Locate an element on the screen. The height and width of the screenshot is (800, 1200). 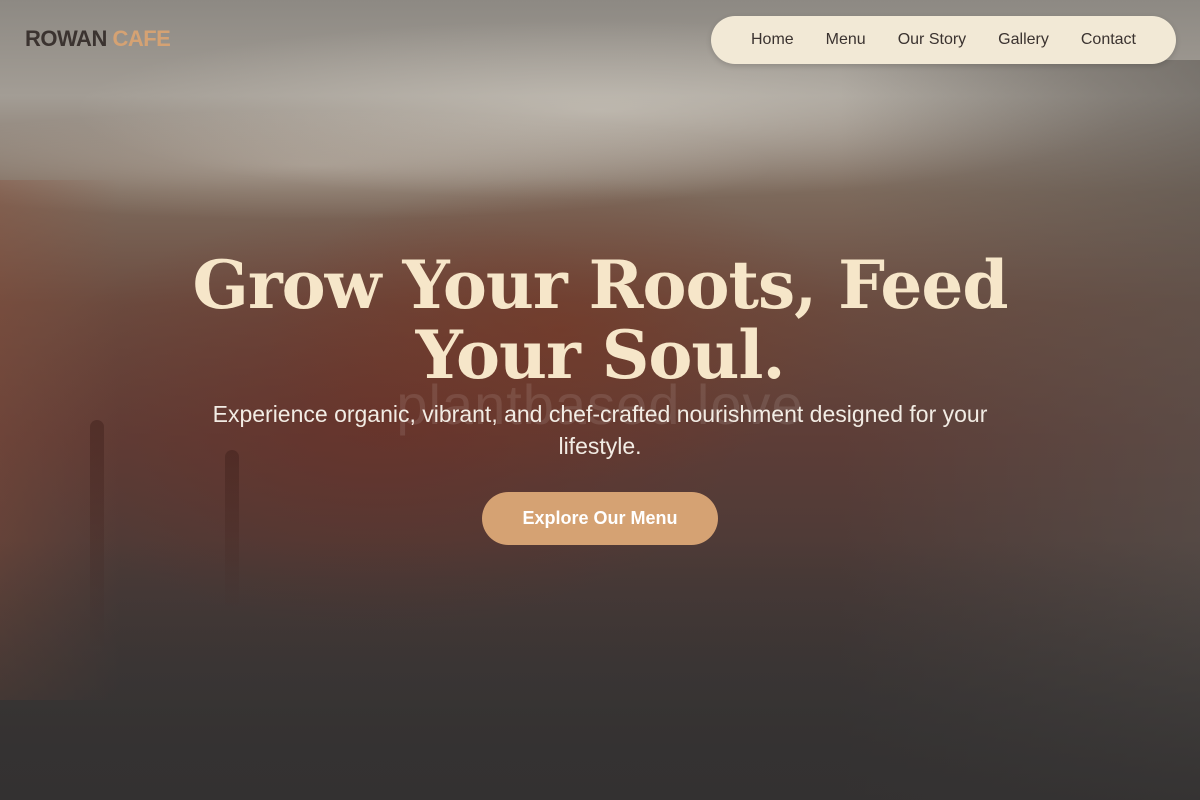
main-nav: Home Menu Our Story Gallery Contact is located at coordinates (943, 40).